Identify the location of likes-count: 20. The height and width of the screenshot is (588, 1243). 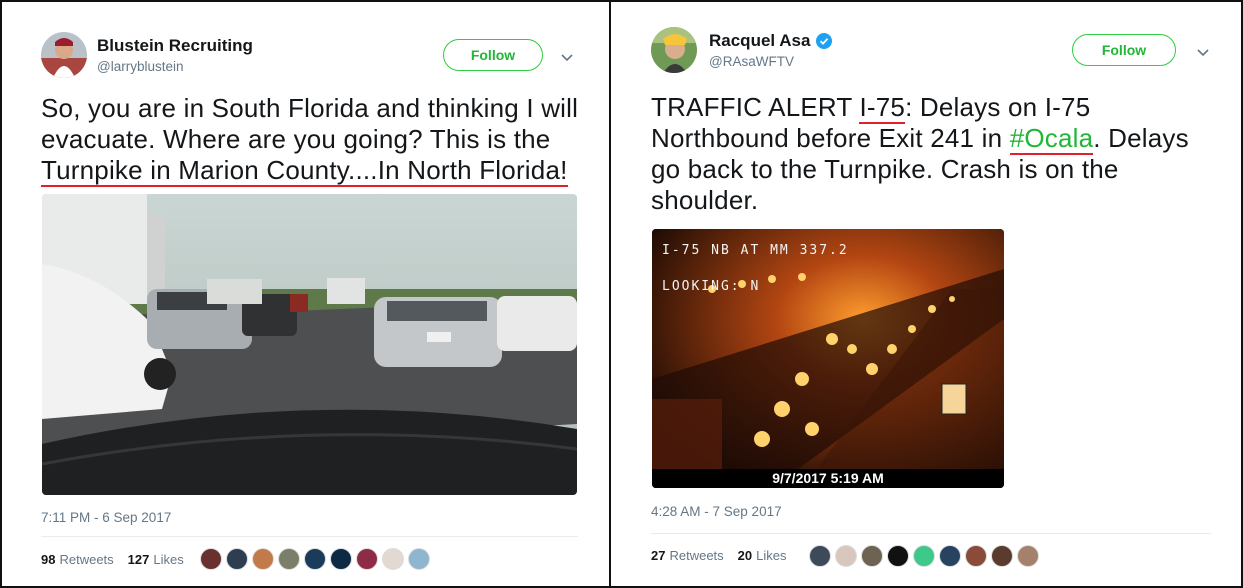
(745, 555).